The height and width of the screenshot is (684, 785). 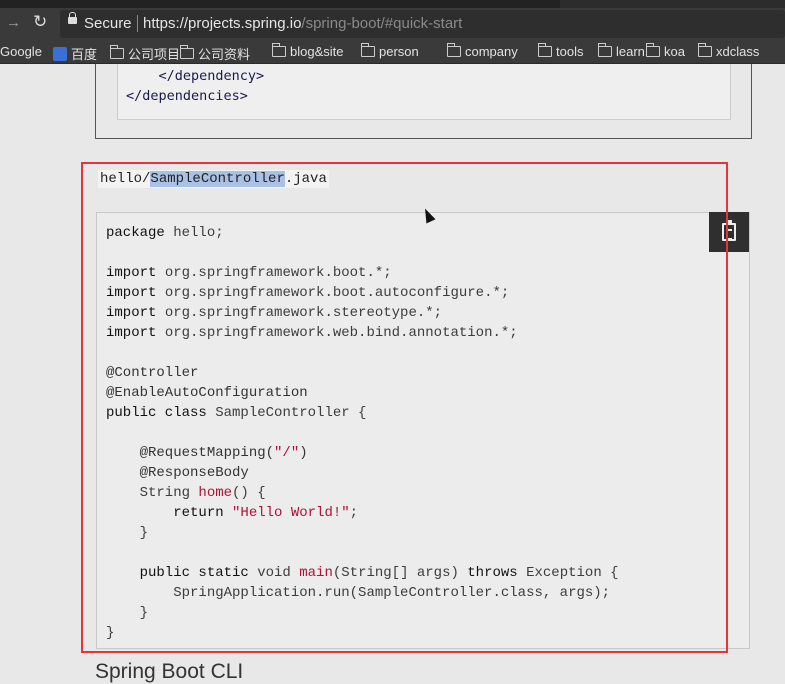 I want to click on reload-icon: ↻, so click(x=40, y=22).